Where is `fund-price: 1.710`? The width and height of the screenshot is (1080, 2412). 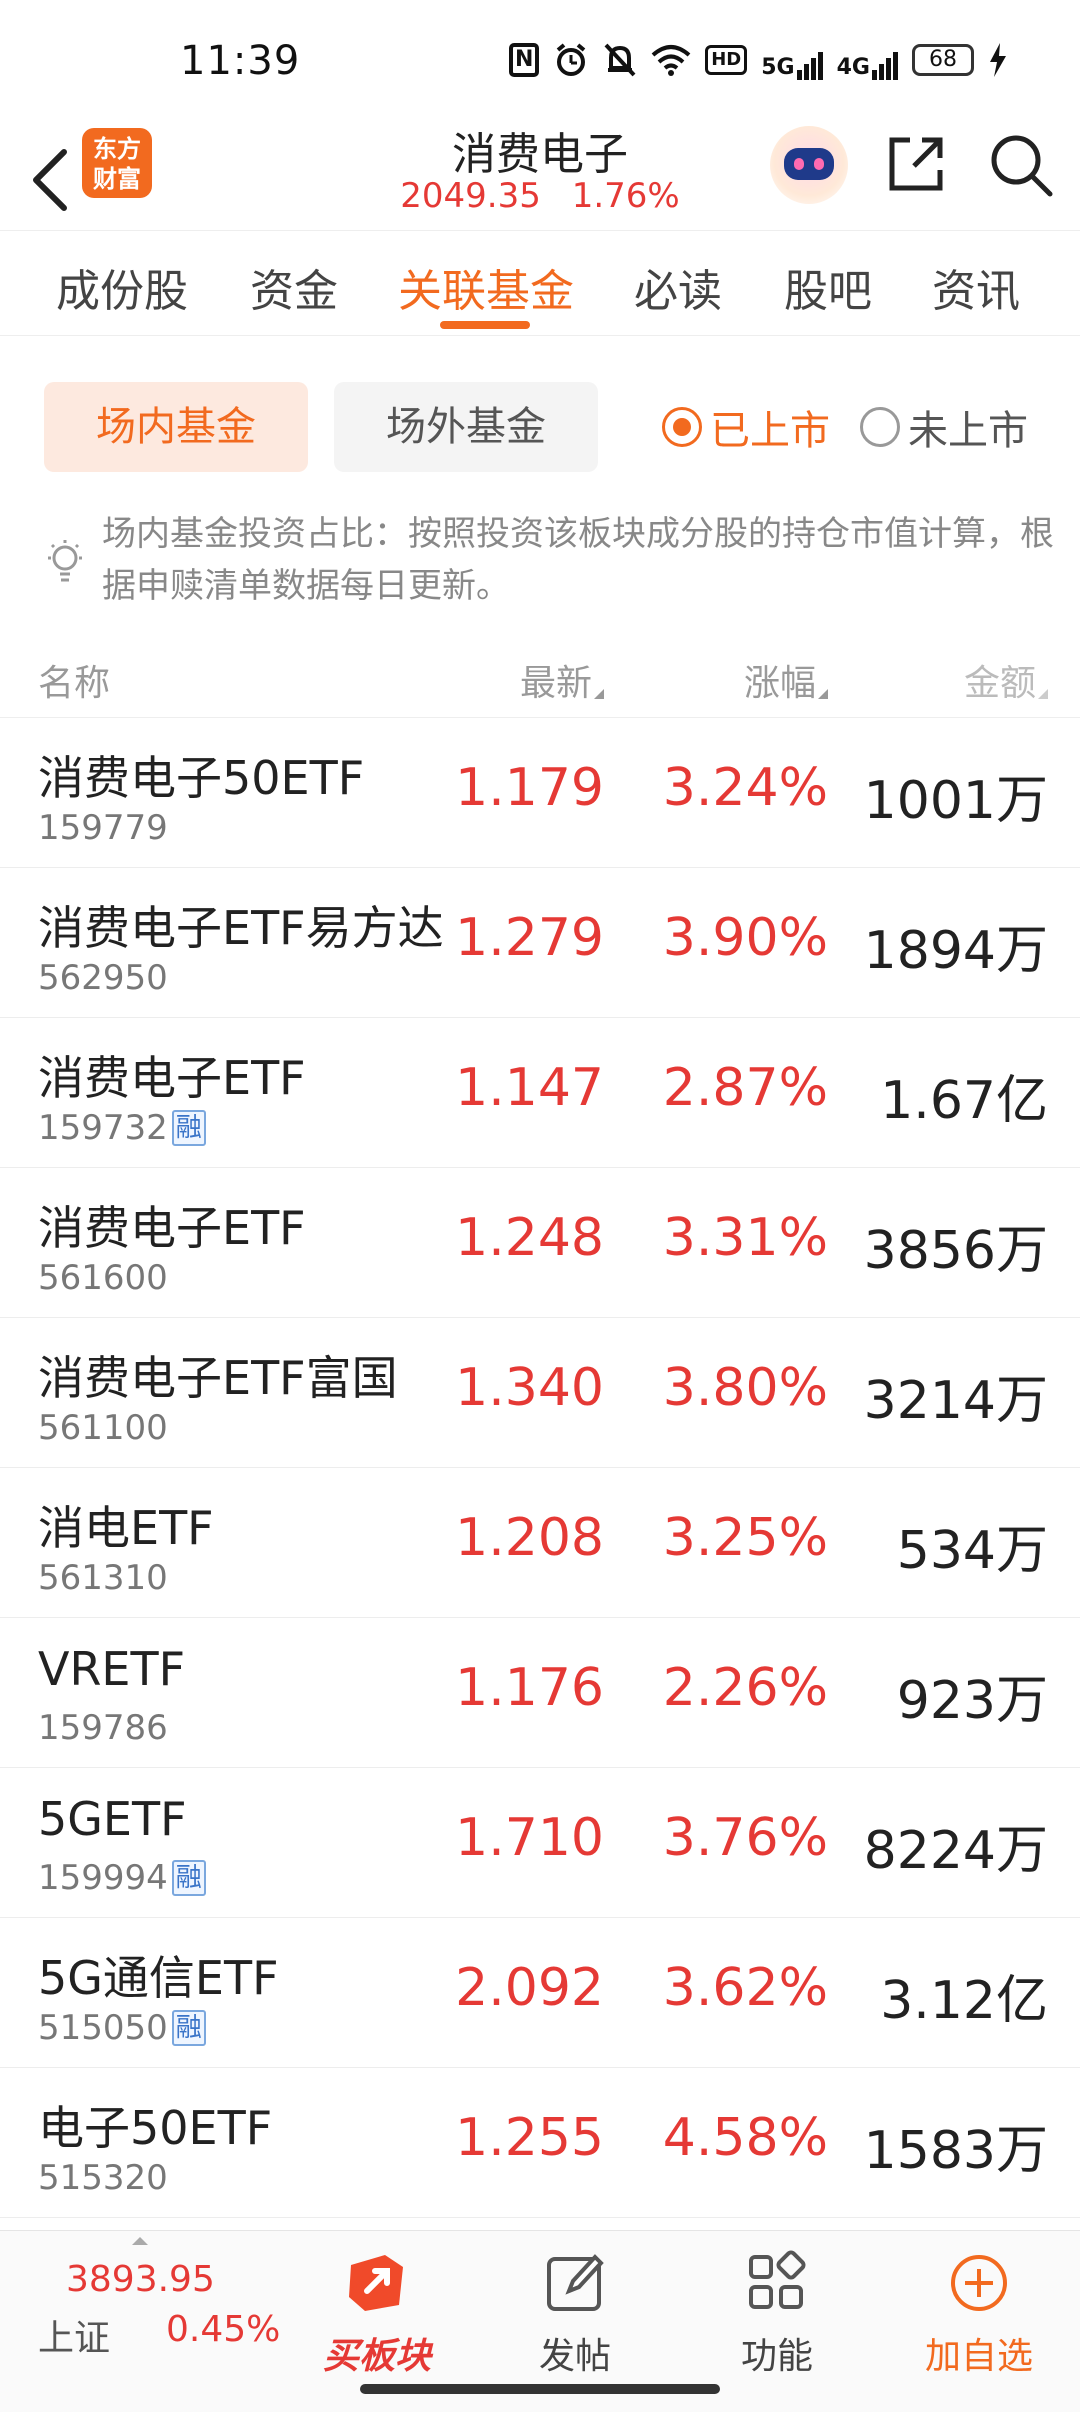 fund-price: 1.710 is located at coordinates (529, 1838).